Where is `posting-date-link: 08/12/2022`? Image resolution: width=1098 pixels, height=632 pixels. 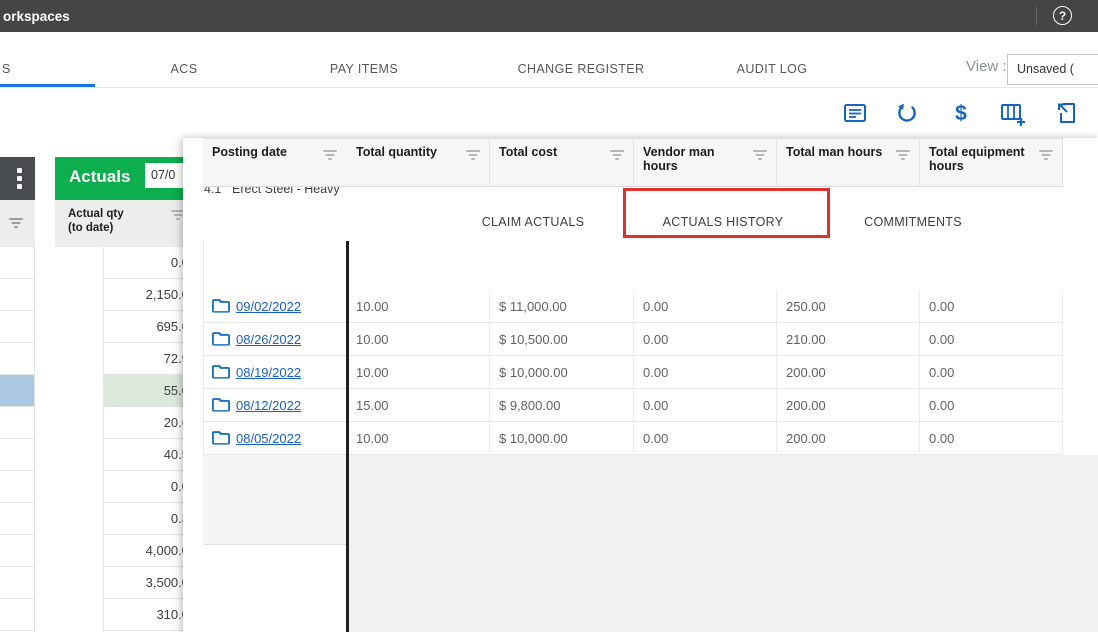 posting-date-link: 08/12/2022 is located at coordinates (268, 405).